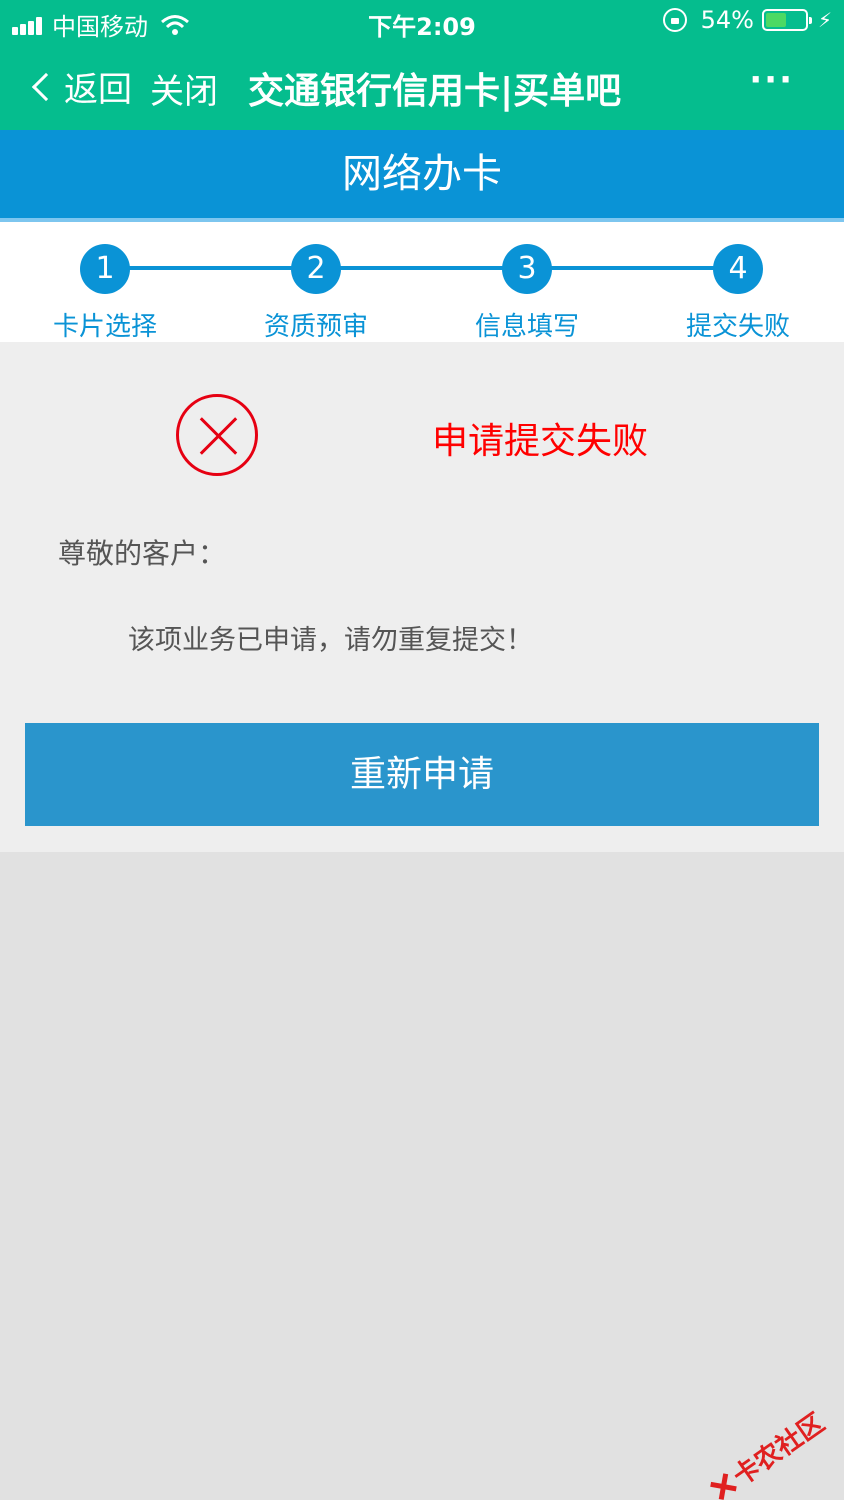  I want to click on error-x-icon, so click(217, 435).